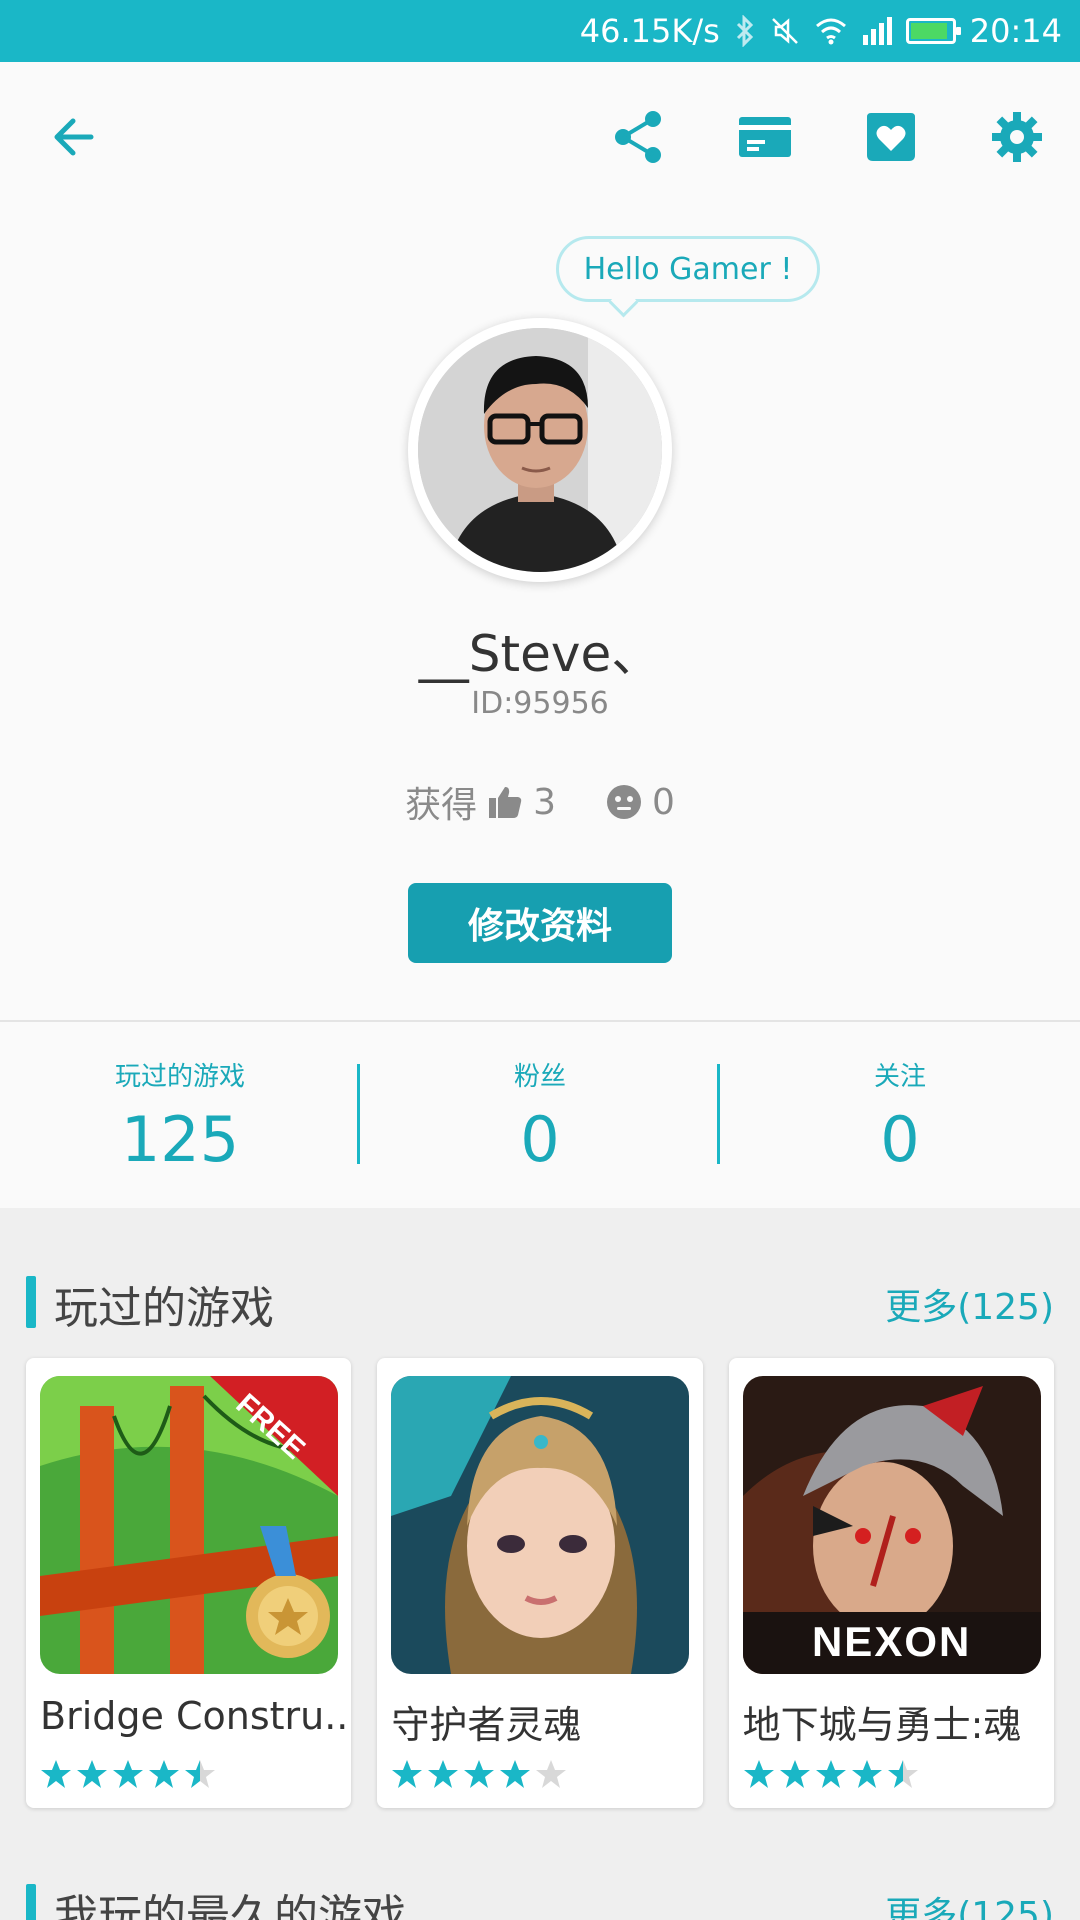  Describe the element at coordinates (831, 31) in the screenshot. I see `wifi-icon` at that location.